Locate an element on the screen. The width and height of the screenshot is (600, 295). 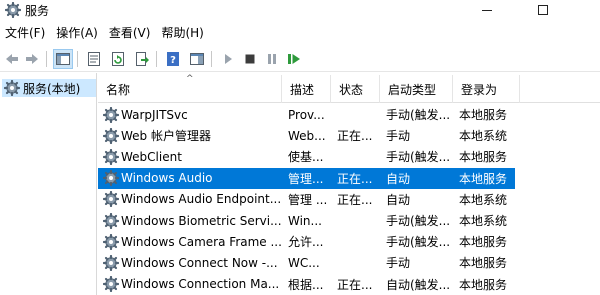
column-header-startup-type-label: 启动类型 is located at coordinates (412, 89).